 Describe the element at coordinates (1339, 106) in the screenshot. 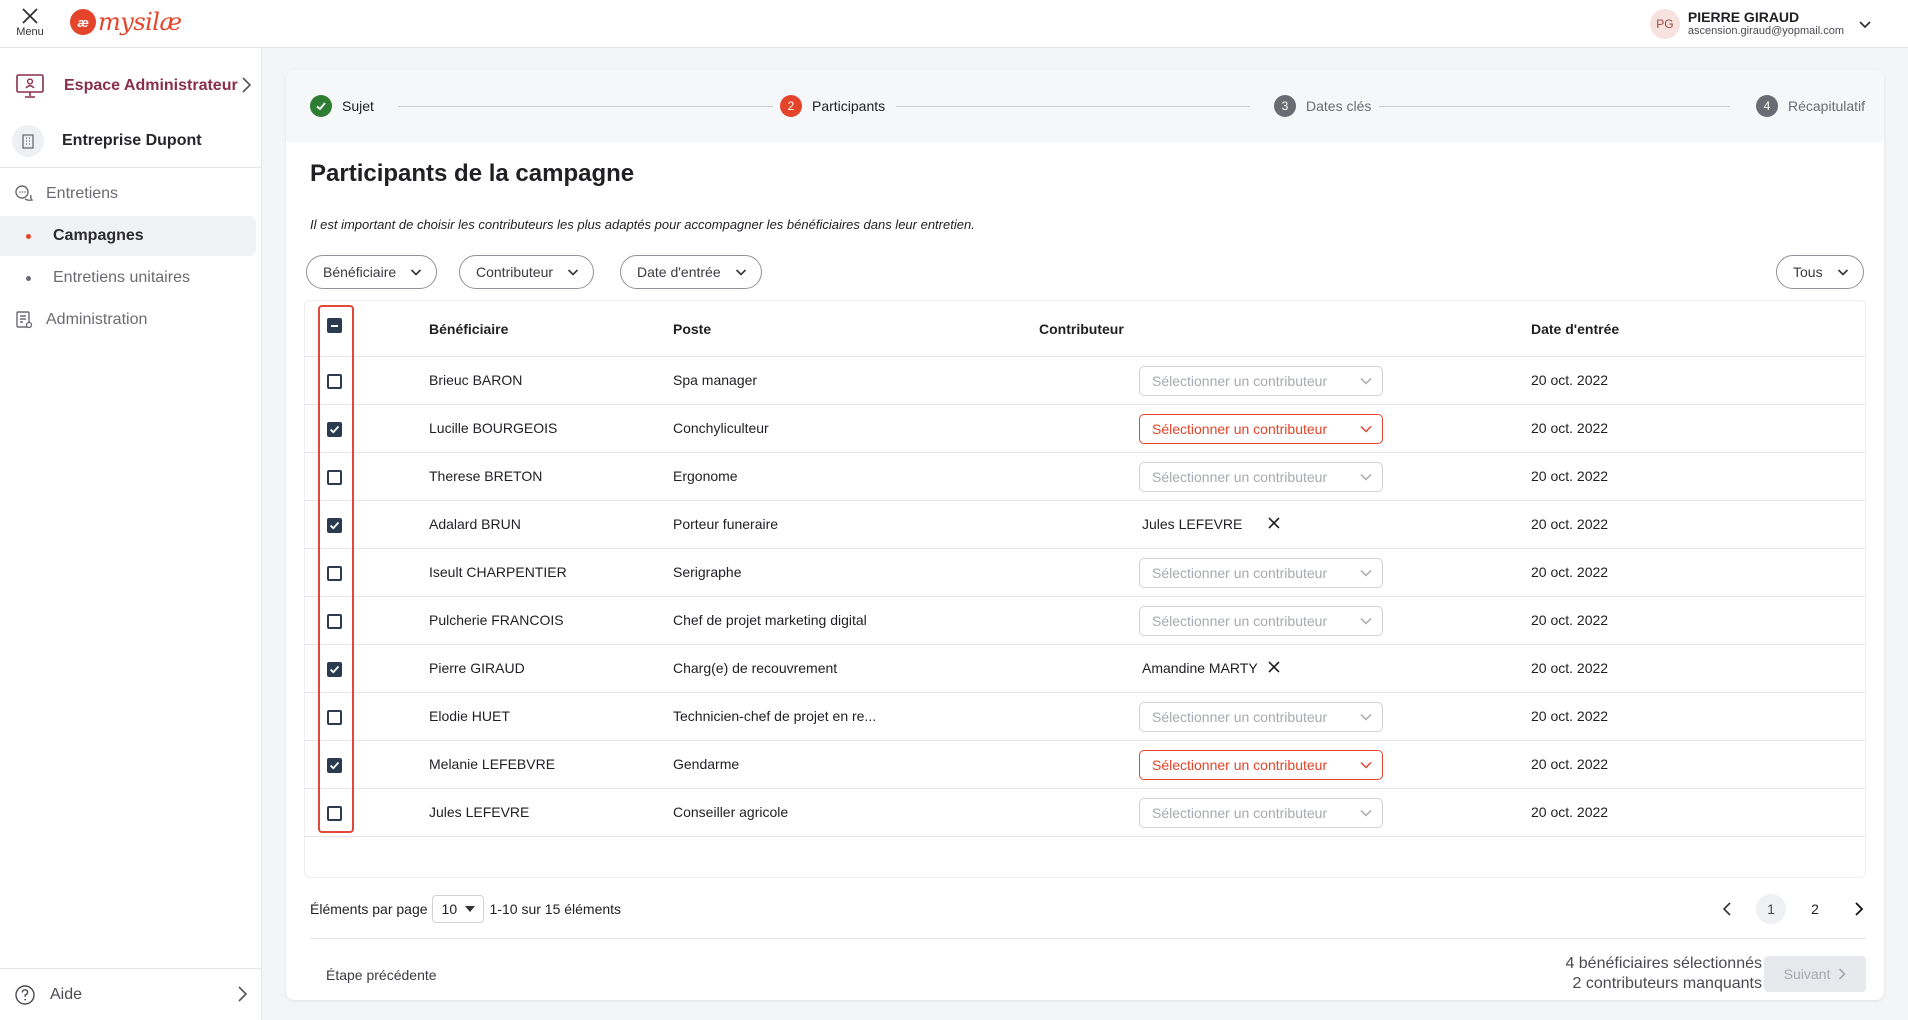

I see `step-label: Dates clés` at that location.